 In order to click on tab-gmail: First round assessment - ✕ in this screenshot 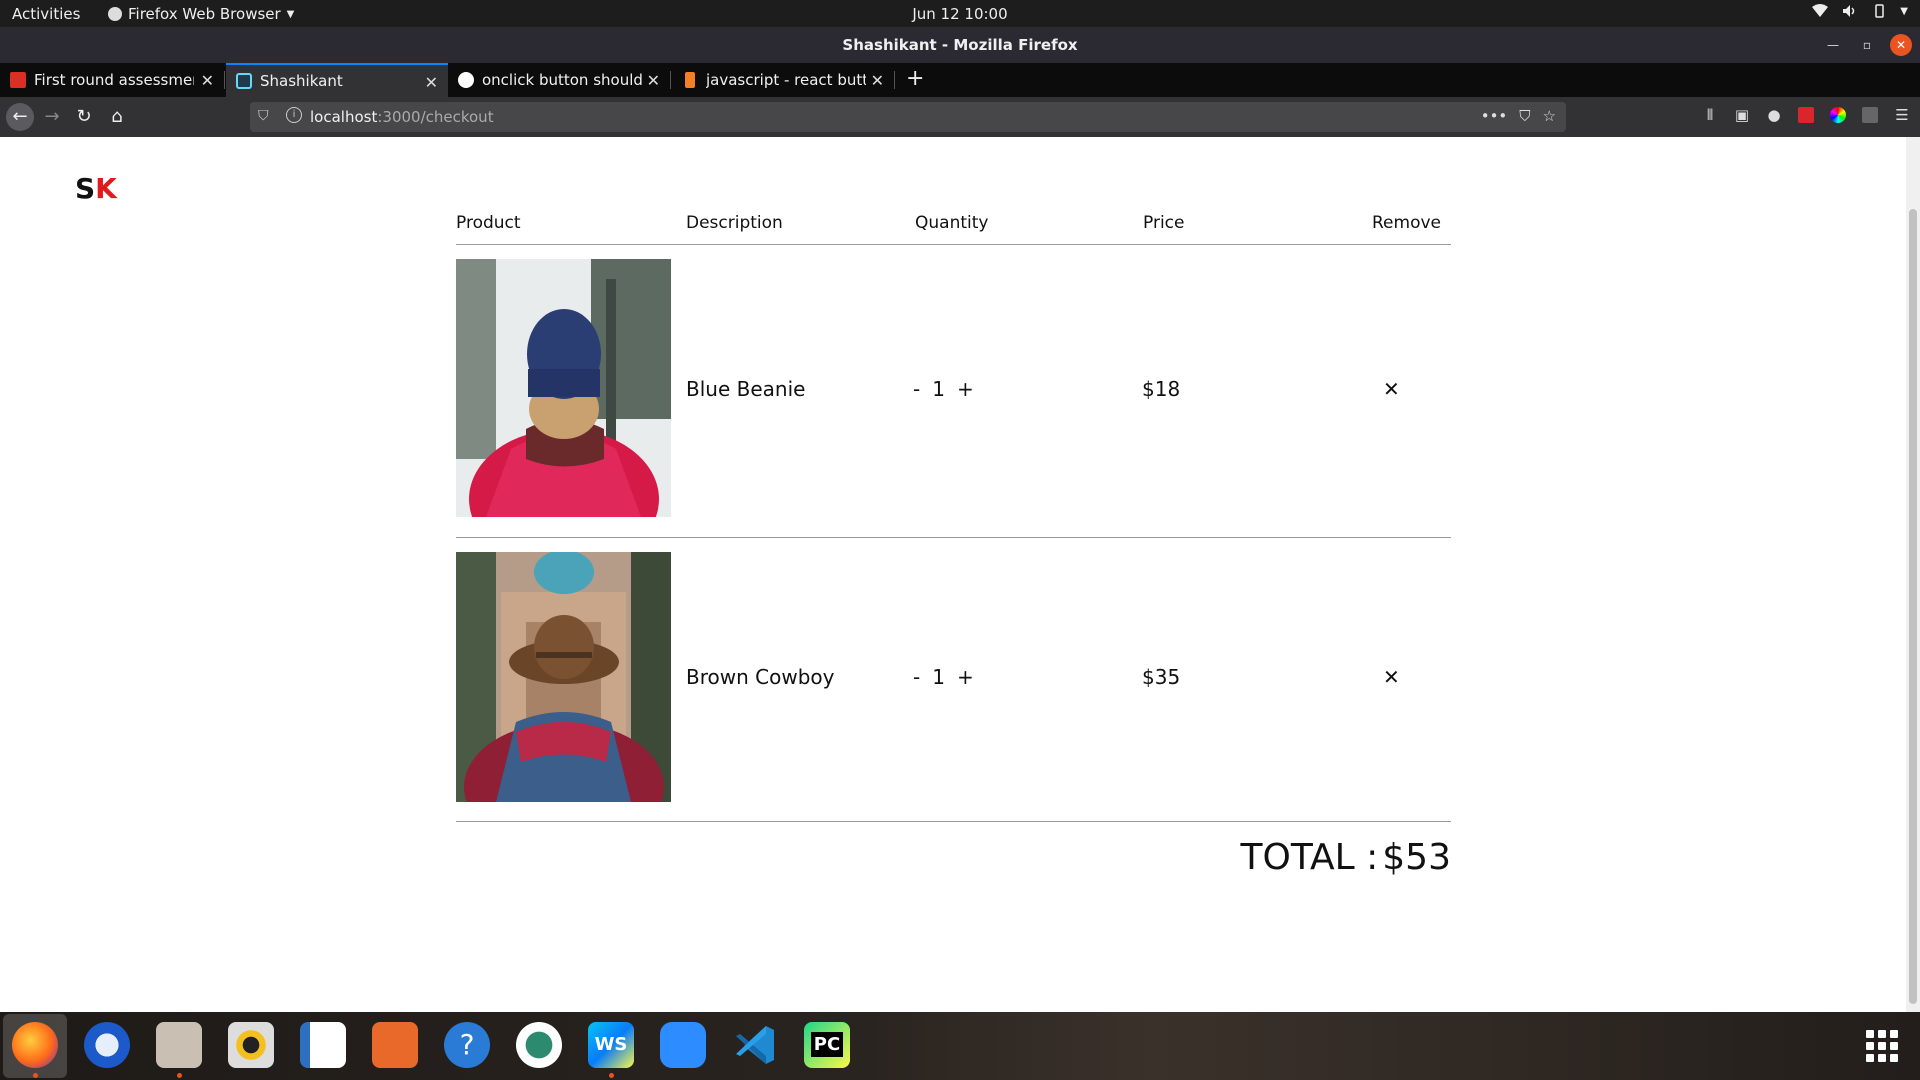, I will do `click(112, 80)`.